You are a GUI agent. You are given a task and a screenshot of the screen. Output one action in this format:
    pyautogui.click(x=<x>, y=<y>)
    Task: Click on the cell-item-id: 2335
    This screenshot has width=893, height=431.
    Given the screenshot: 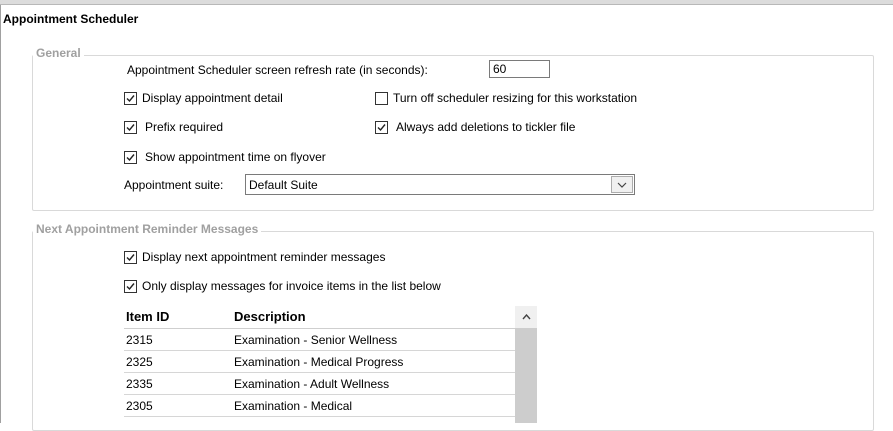 What is the action you would take?
    pyautogui.click(x=139, y=384)
    